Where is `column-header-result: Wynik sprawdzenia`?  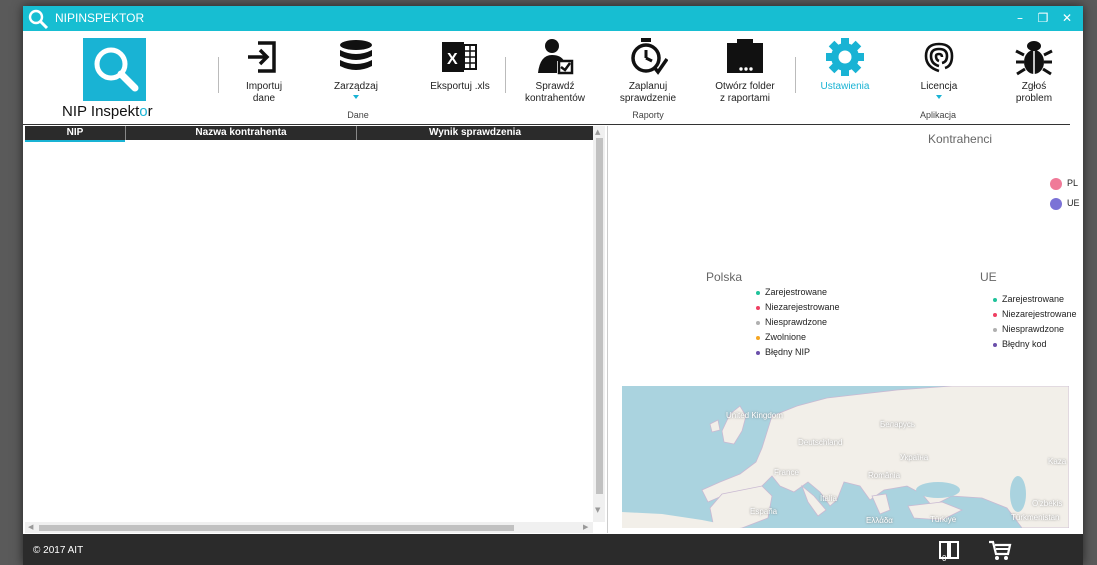
column-header-result: Wynik sprawdzenia is located at coordinates (475, 133).